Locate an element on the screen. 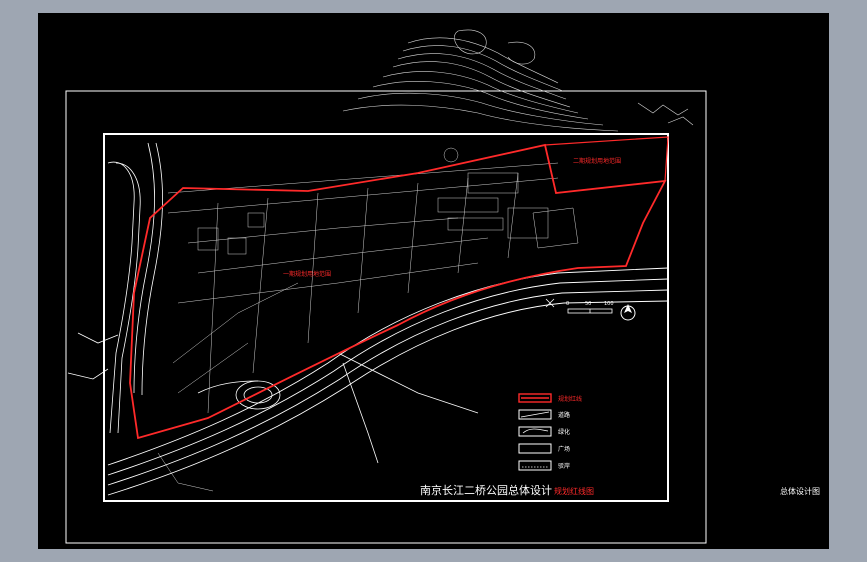 This screenshot has height=562, width=867. legend-label-greenery: 绿化 is located at coordinates (564, 432).